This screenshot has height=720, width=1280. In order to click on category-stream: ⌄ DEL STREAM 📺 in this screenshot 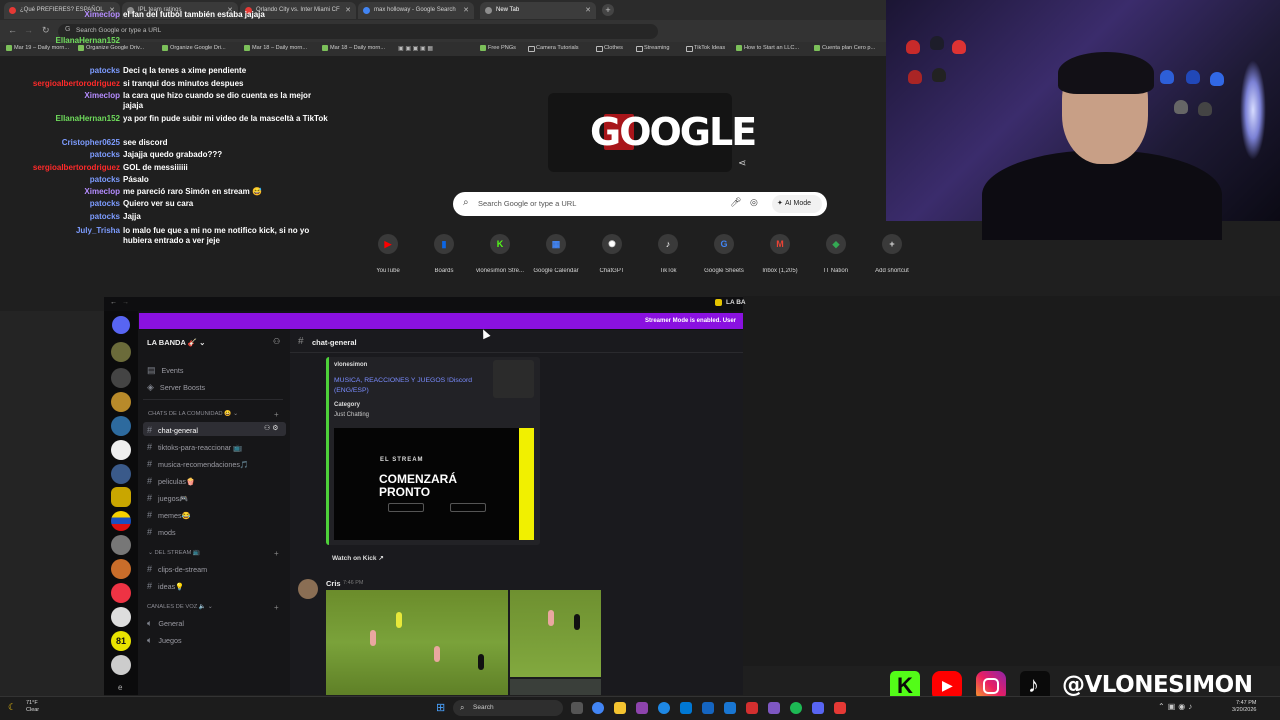, I will do `click(174, 553)`.